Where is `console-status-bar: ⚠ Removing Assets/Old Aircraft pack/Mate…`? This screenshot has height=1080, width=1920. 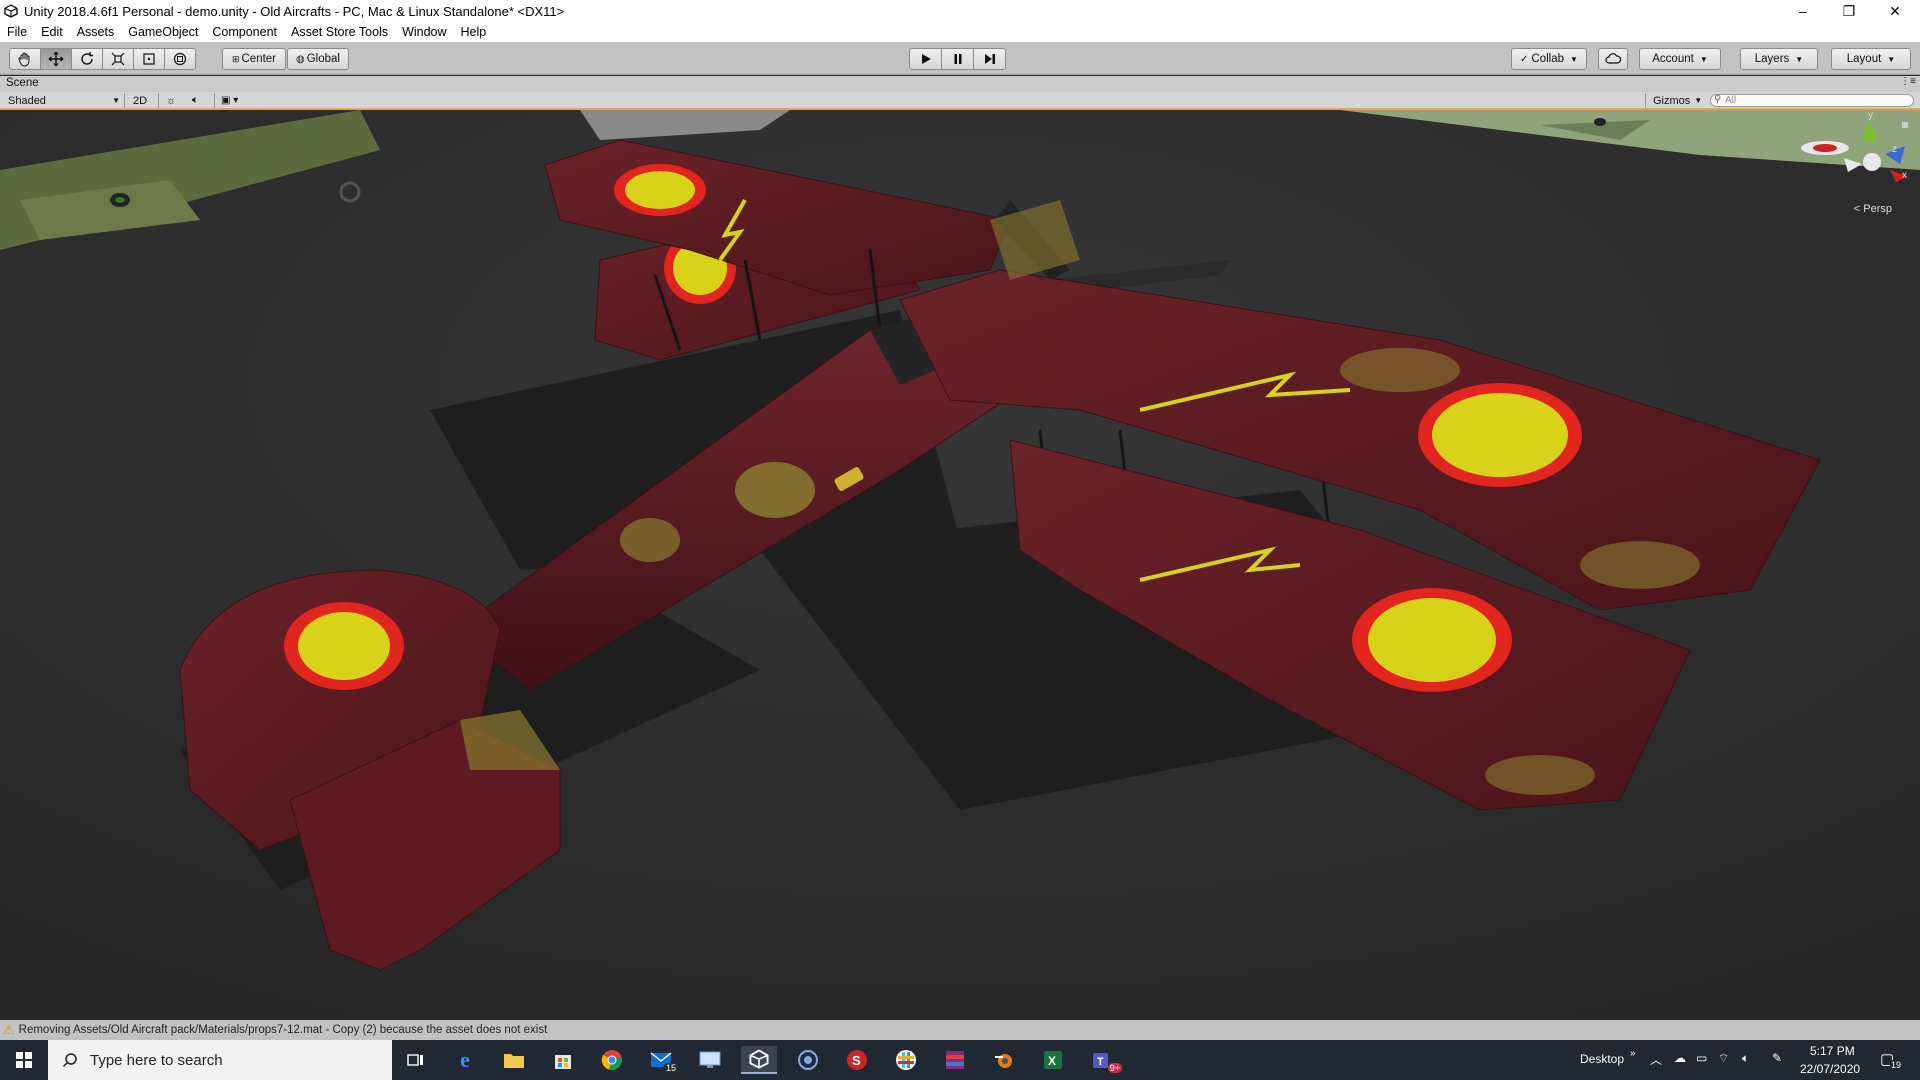
console-status-bar: ⚠ Removing Assets/Old Aircraft pack/Mate… is located at coordinates (960, 1030).